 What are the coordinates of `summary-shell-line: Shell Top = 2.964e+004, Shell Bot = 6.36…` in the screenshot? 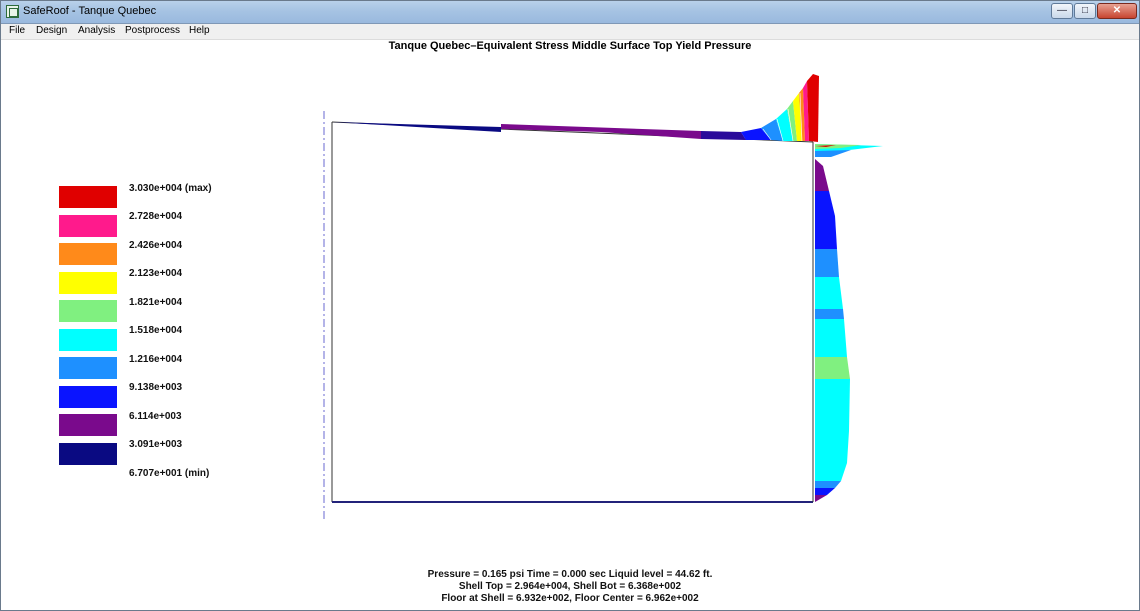 It's located at (570, 586).